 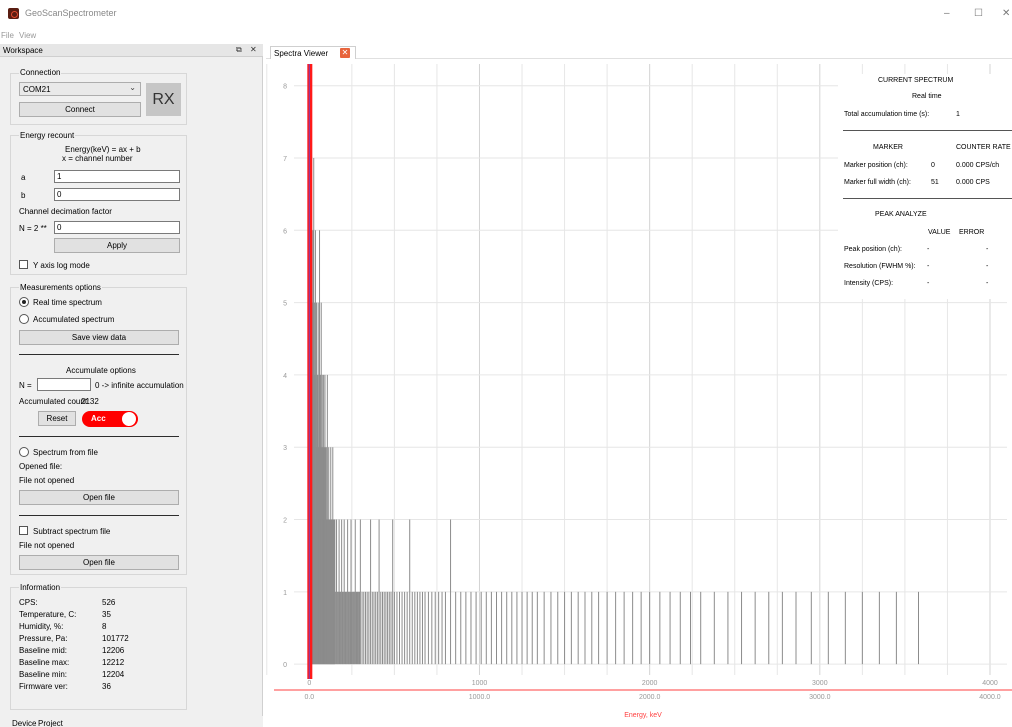 What do you see at coordinates (90, 401) in the screenshot?
I see `accum-count-value: 2132` at bounding box center [90, 401].